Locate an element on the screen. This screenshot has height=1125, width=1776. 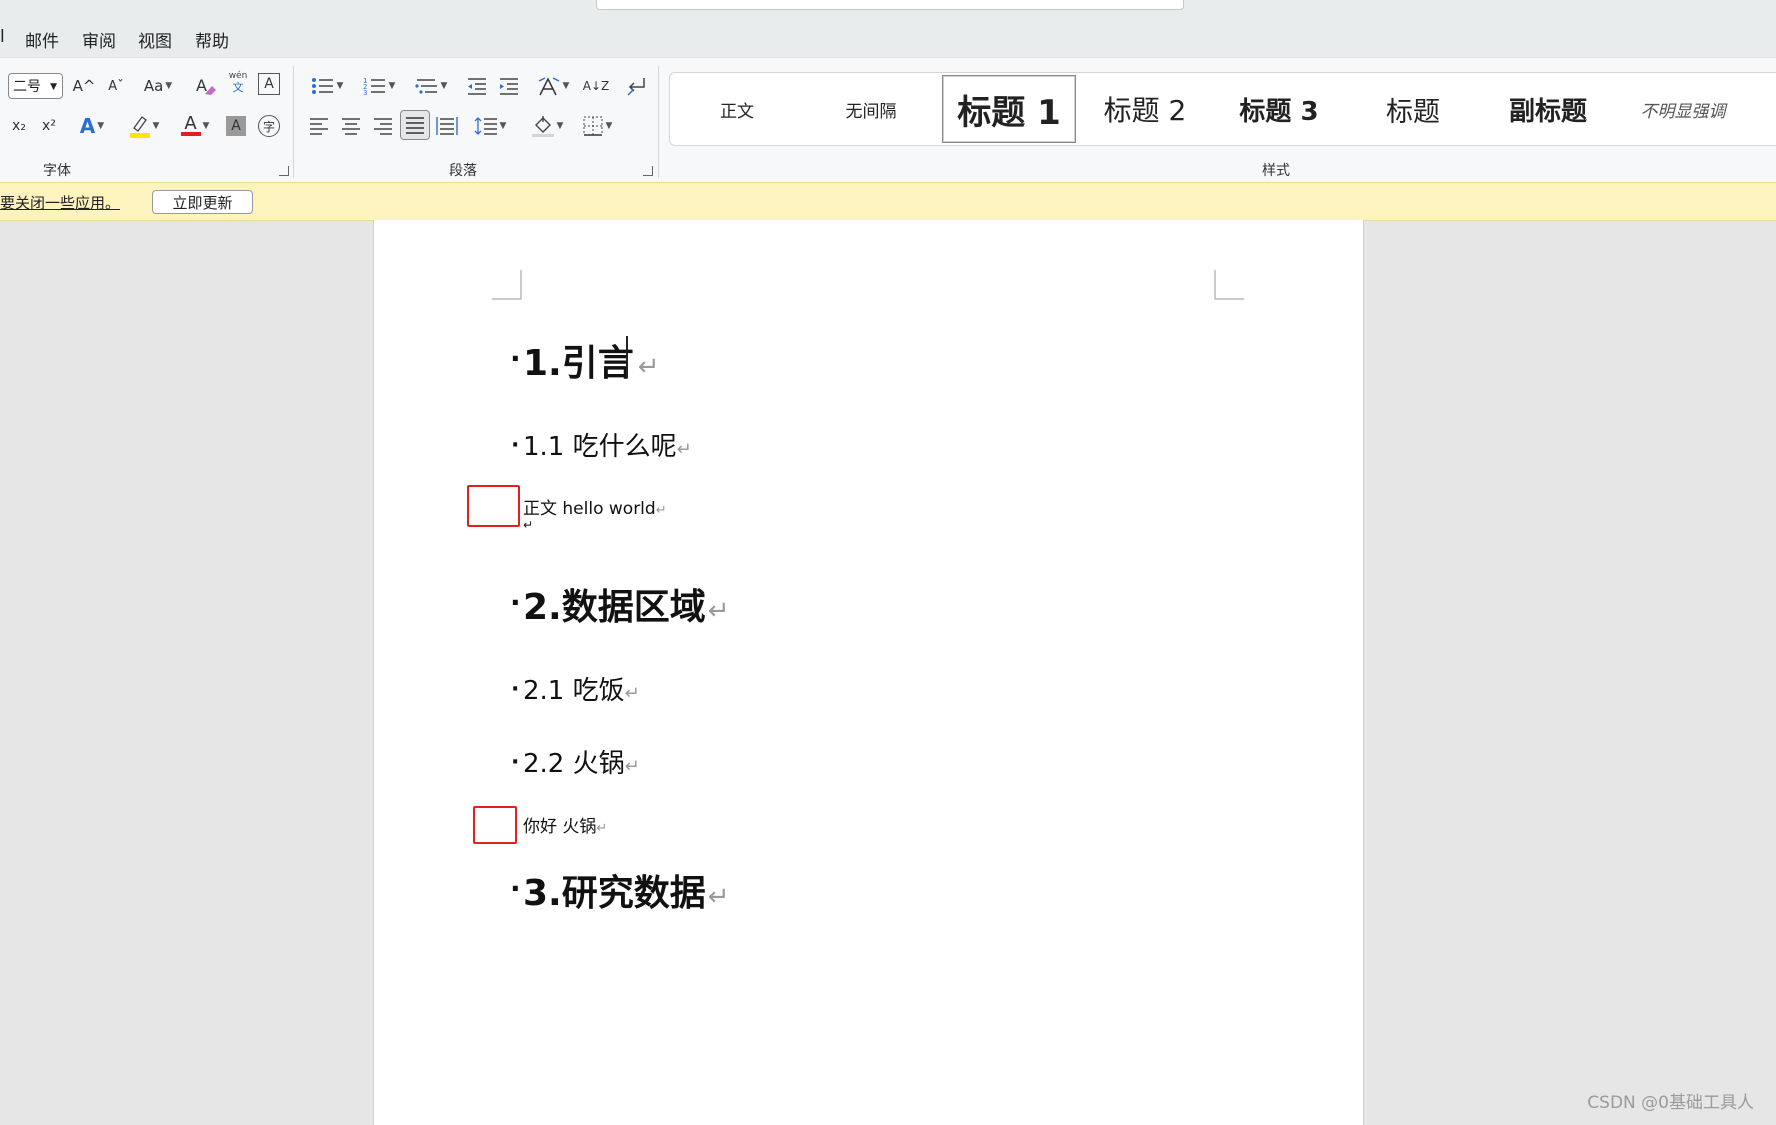
update-now-button: 立即更新 is located at coordinates (202, 202).